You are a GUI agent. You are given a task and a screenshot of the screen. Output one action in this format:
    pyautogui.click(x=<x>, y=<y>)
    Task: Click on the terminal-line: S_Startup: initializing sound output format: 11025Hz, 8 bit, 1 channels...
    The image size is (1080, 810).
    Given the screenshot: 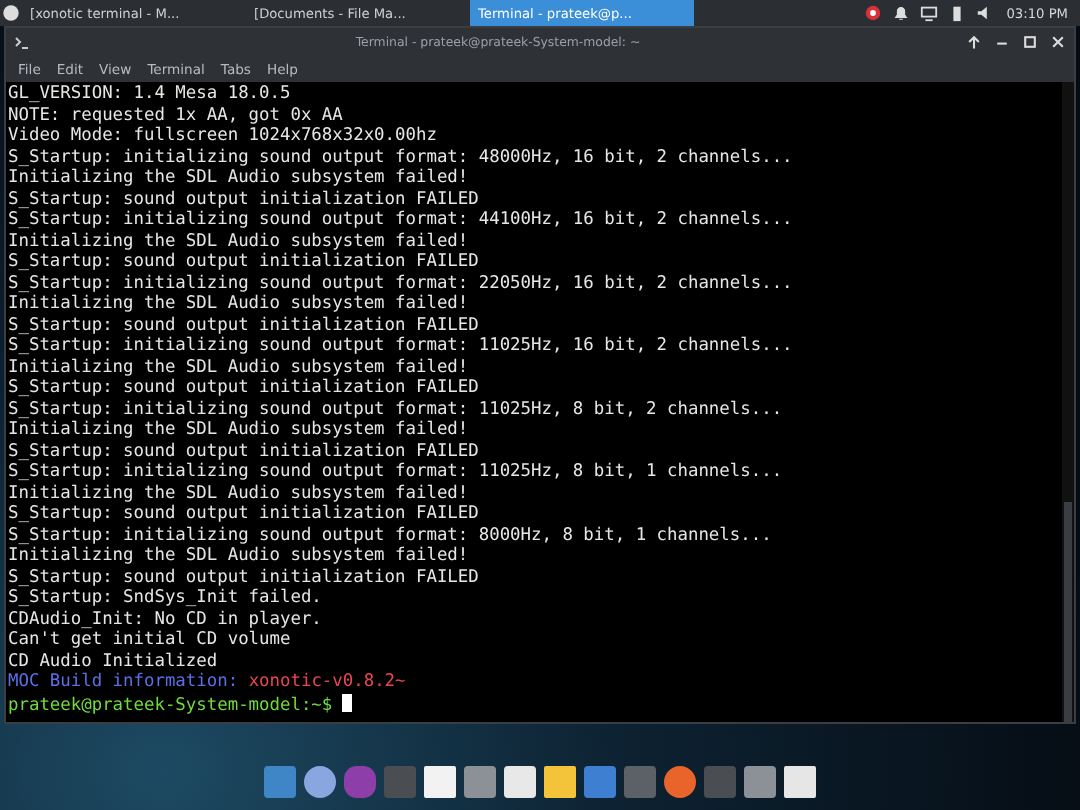 What is the action you would take?
    pyautogui.click(x=396, y=472)
    